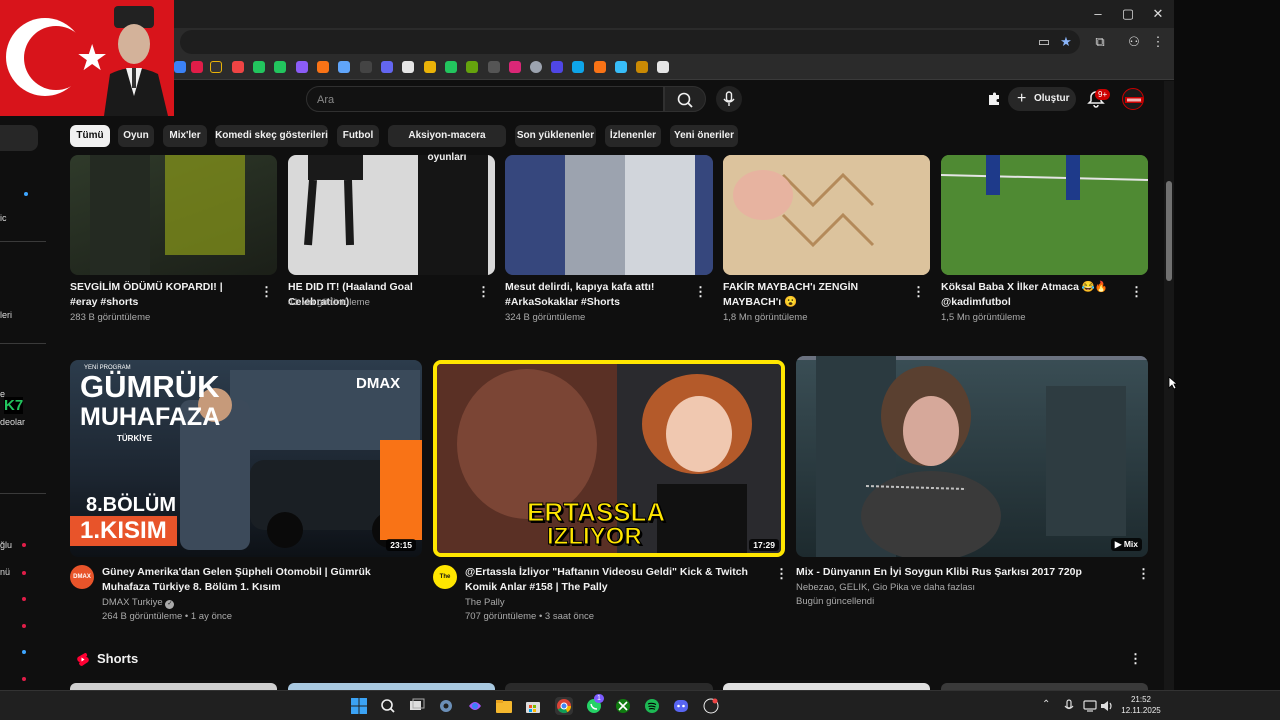 The height and width of the screenshot is (720, 1280). Describe the element at coordinates (344, 67) in the screenshot. I see `steam-bookmark-icon` at that location.